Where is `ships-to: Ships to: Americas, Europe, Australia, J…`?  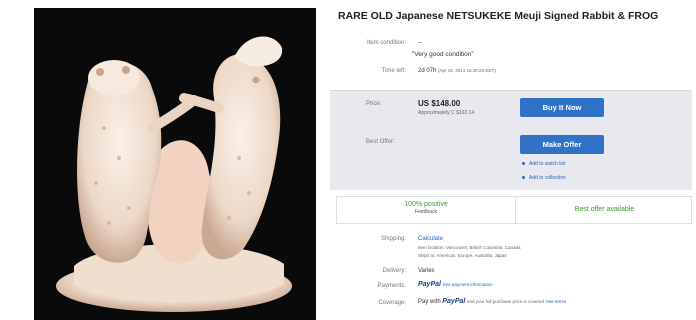
ships-to: Ships to: Americas, Europe, Australia, J… is located at coordinates (462, 255).